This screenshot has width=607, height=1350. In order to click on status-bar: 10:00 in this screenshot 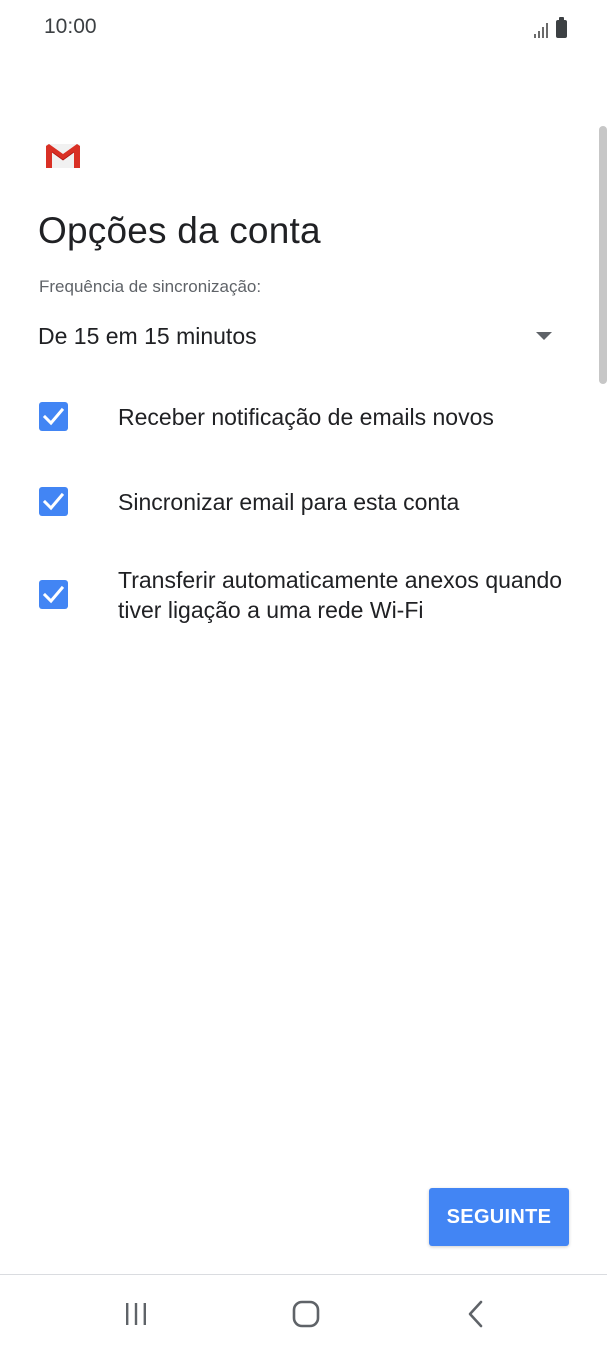, I will do `click(303, 28)`.